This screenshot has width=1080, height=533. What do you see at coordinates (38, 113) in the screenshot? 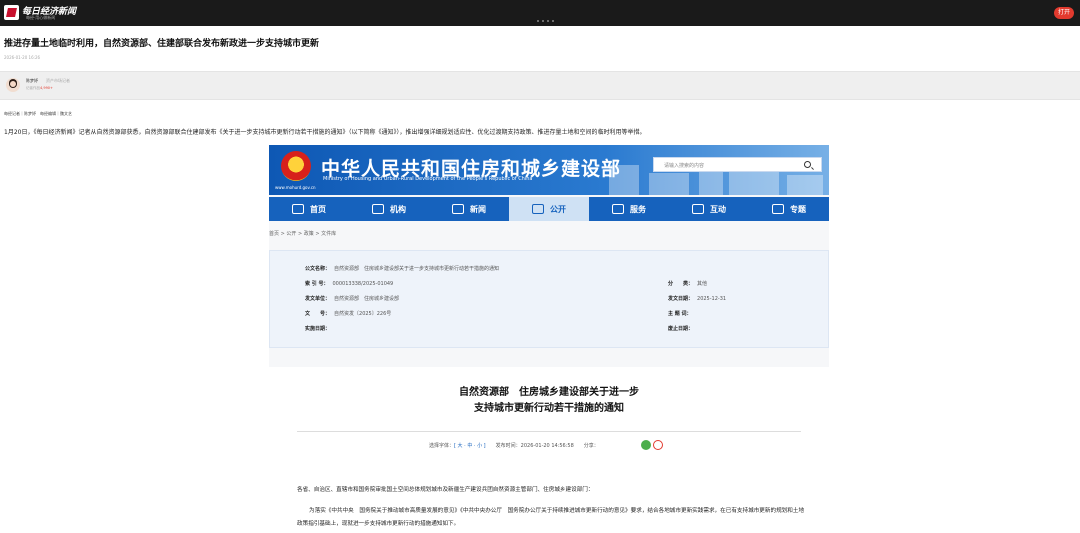
I see `article-credits: 每经记者｜陈梦妤 每经编辑｜魏文艺` at bounding box center [38, 113].